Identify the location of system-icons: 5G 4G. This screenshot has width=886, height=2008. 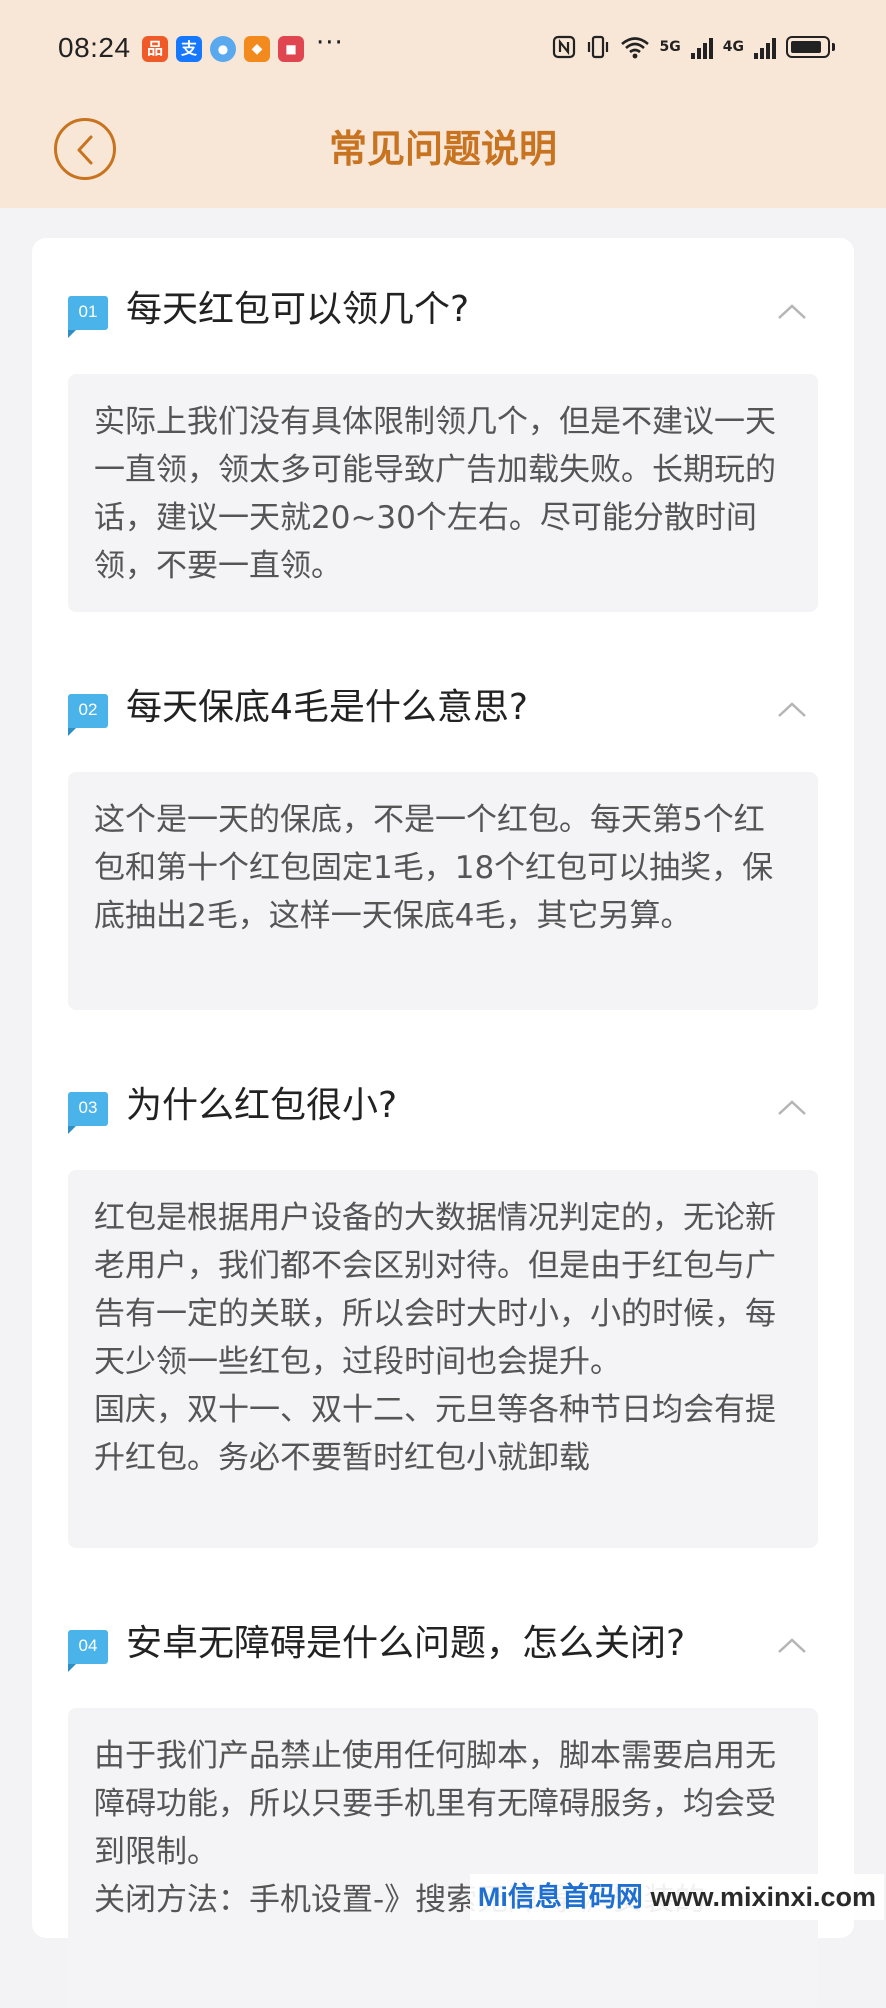
(693, 47).